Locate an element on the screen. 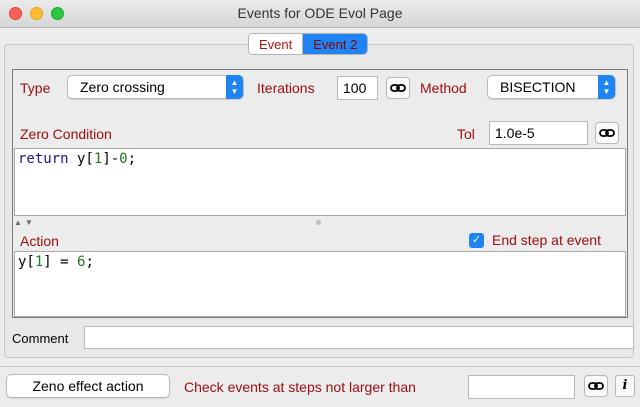 This screenshot has height=407, width=640. collapse-down-icon: ▼ is located at coordinates (29, 222).